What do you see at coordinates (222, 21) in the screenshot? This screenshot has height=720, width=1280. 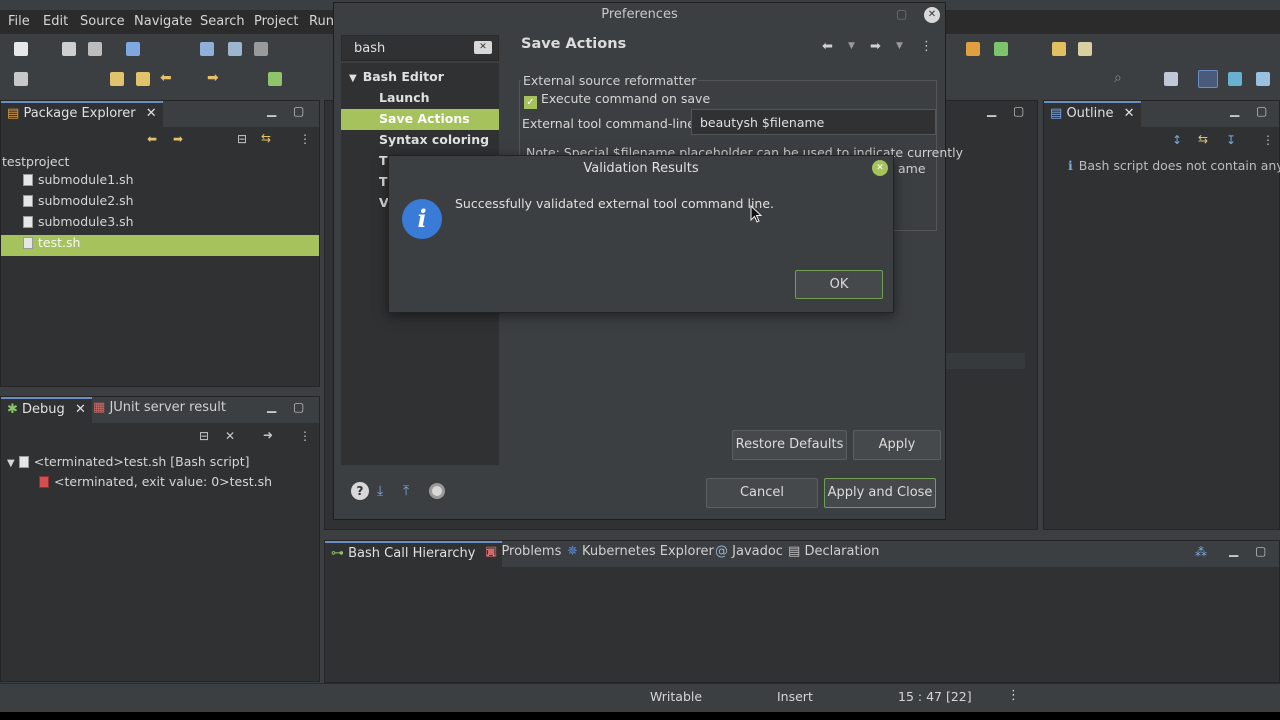 I see `menu-search: Search` at bounding box center [222, 21].